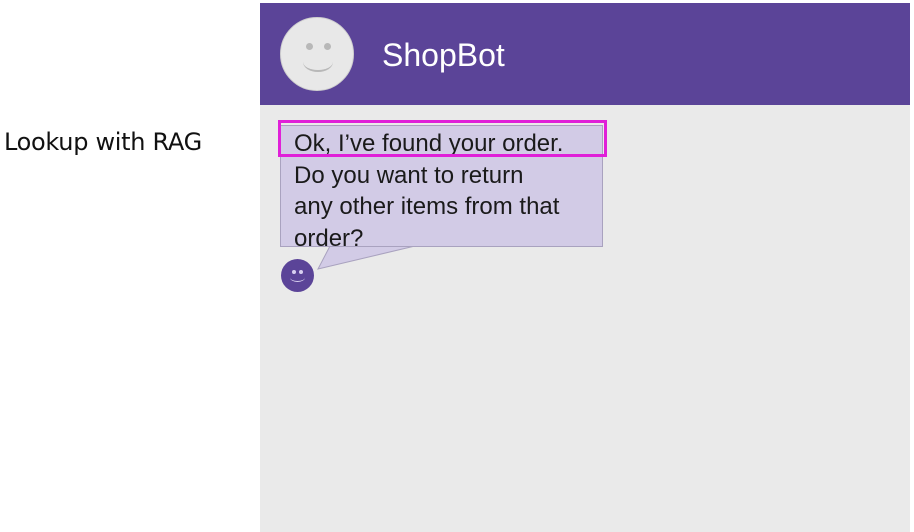 This screenshot has height=532, width=914. I want to click on bot-smiley-icon, so click(297, 275).